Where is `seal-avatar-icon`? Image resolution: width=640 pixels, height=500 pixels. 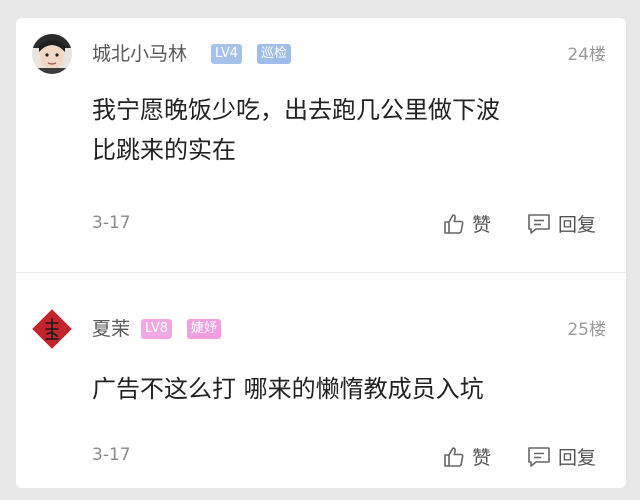 seal-avatar-icon is located at coordinates (52, 329).